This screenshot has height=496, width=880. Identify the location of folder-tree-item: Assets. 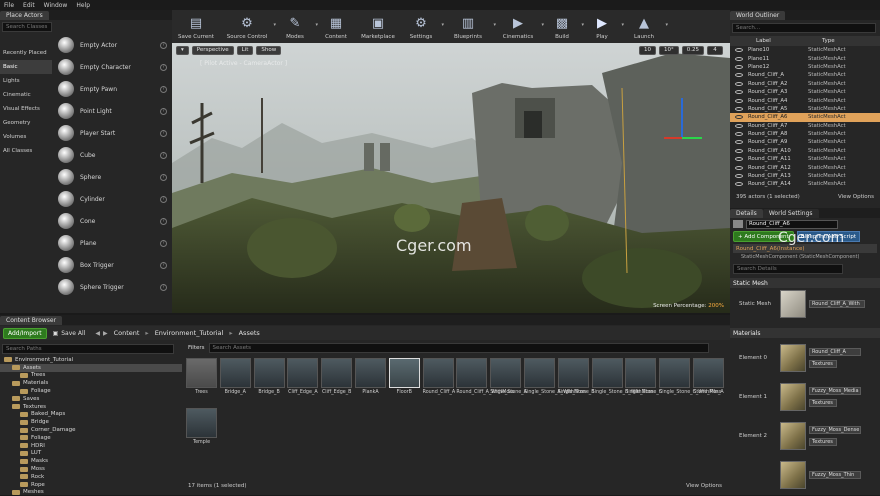
(91, 367).